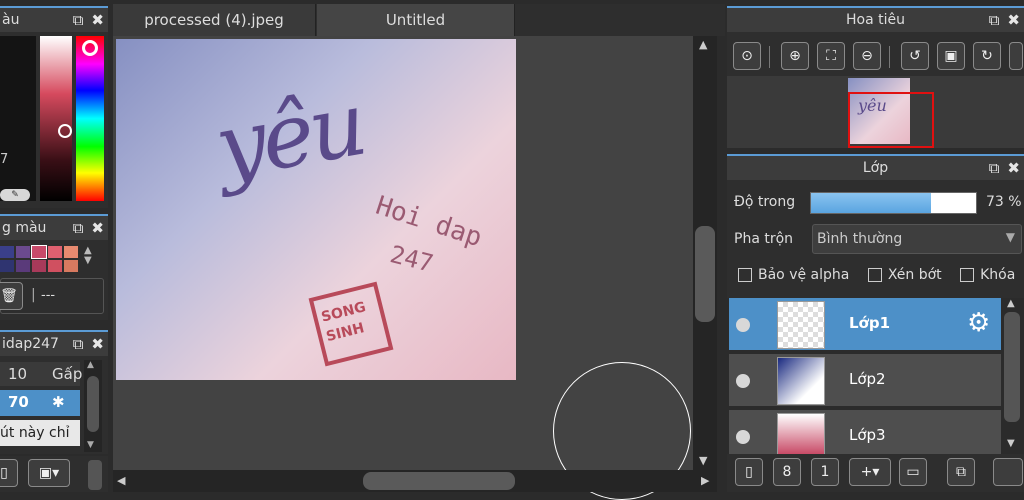  What do you see at coordinates (41, 374) in the screenshot?
I see `brush-row: 10 Gấp` at bounding box center [41, 374].